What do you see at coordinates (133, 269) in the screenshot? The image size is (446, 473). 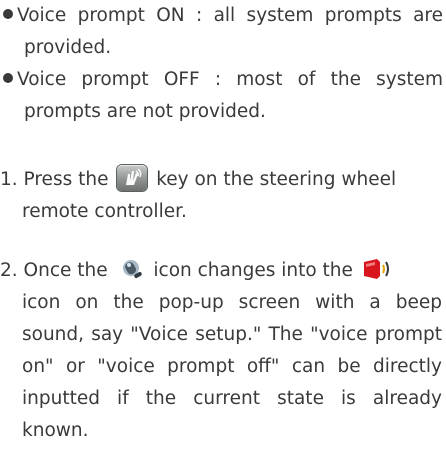 I see `microphone-icon` at bounding box center [133, 269].